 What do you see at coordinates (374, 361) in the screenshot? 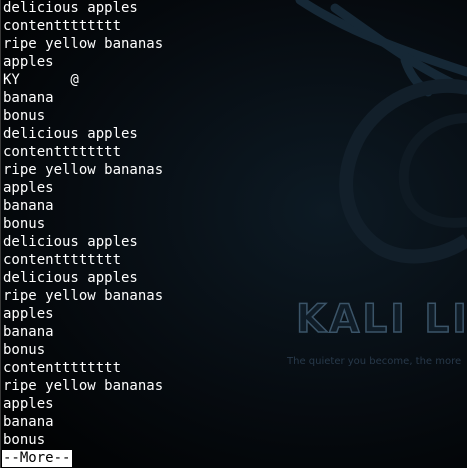
I see `kali-tagline: The quieter you become, the more` at bounding box center [374, 361].